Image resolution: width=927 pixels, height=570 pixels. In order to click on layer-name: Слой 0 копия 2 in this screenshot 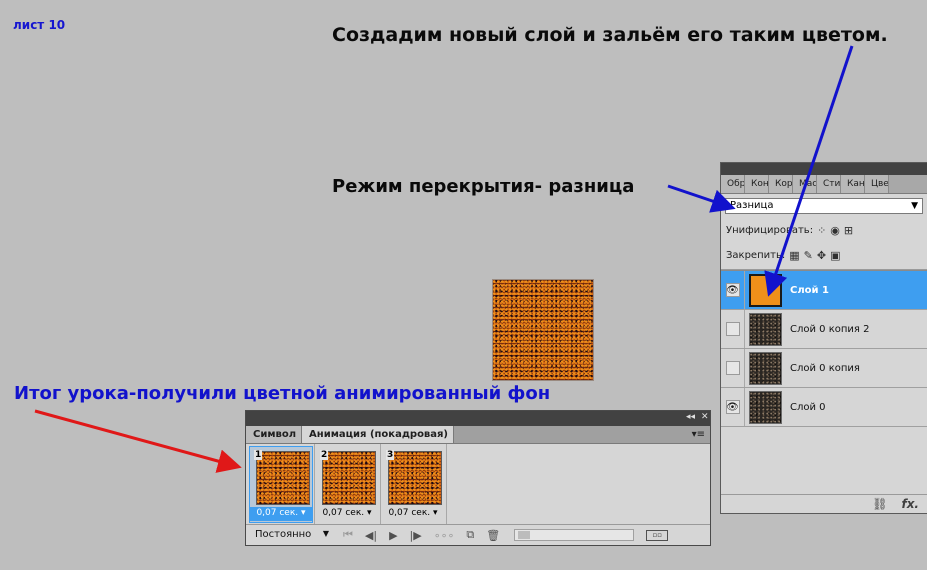, I will do `click(830, 329)`.